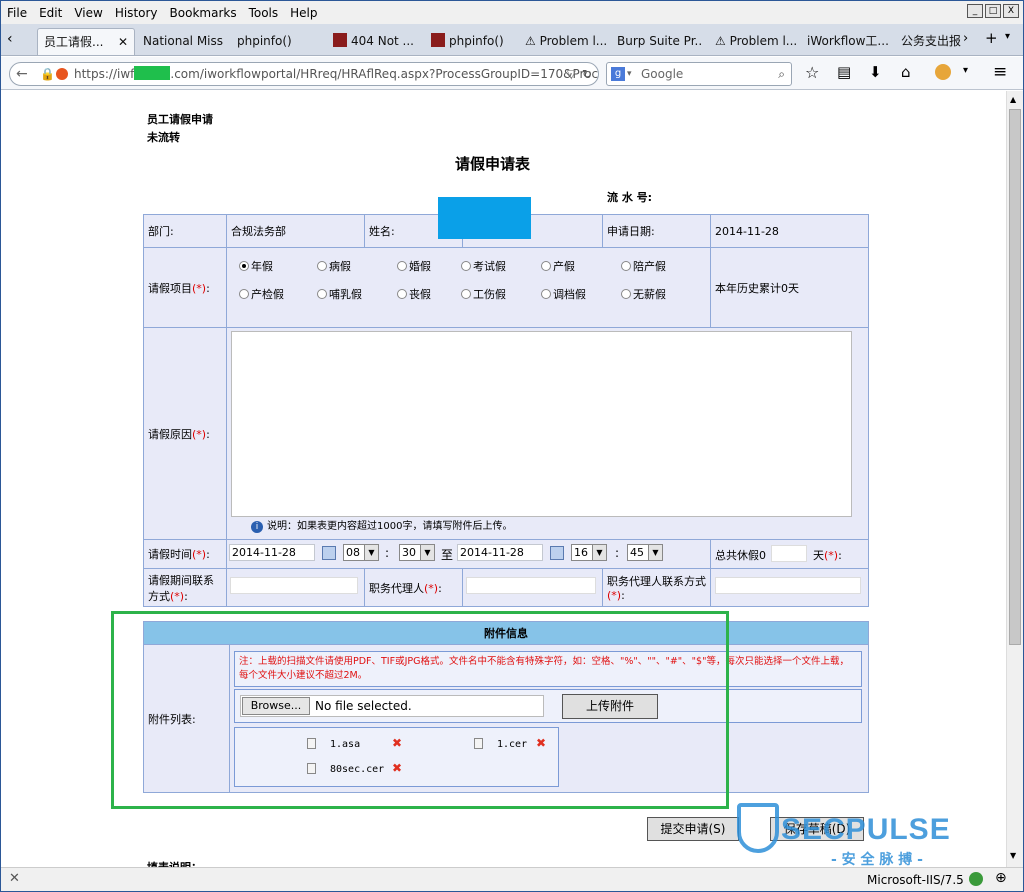 The height and width of the screenshot is (892, 1024). Describe the element at coordinates (1001, 878) in the screenshot. I see `globe-icon: ⊕` at that location.